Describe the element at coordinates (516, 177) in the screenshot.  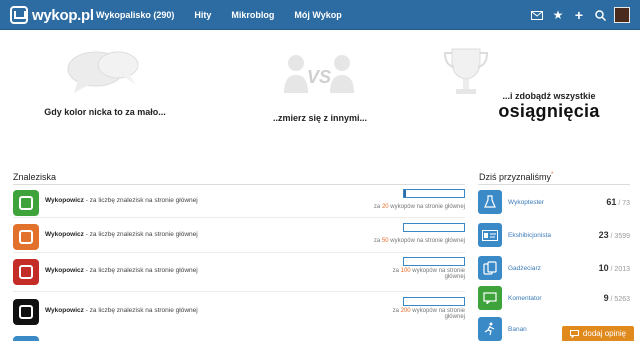
I see `section-title-dzis-przyznalismy: Dziś przyznaliśmy*` at that location.